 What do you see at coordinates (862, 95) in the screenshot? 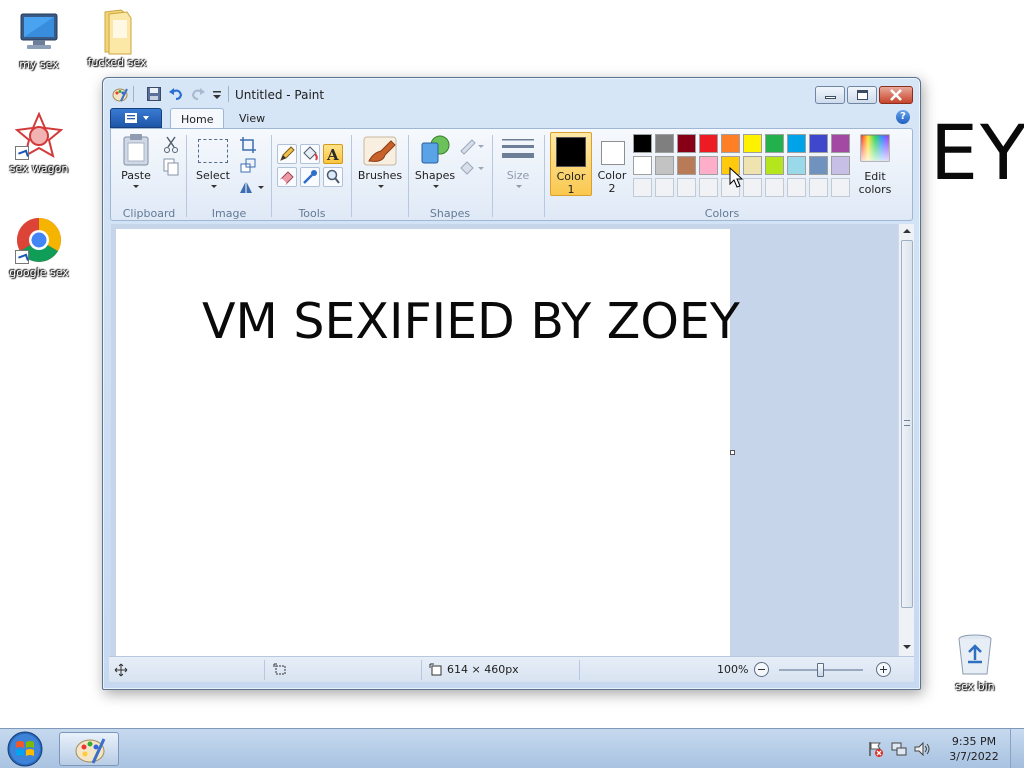
I see `maximize-button` at bounding box center [862, 95].